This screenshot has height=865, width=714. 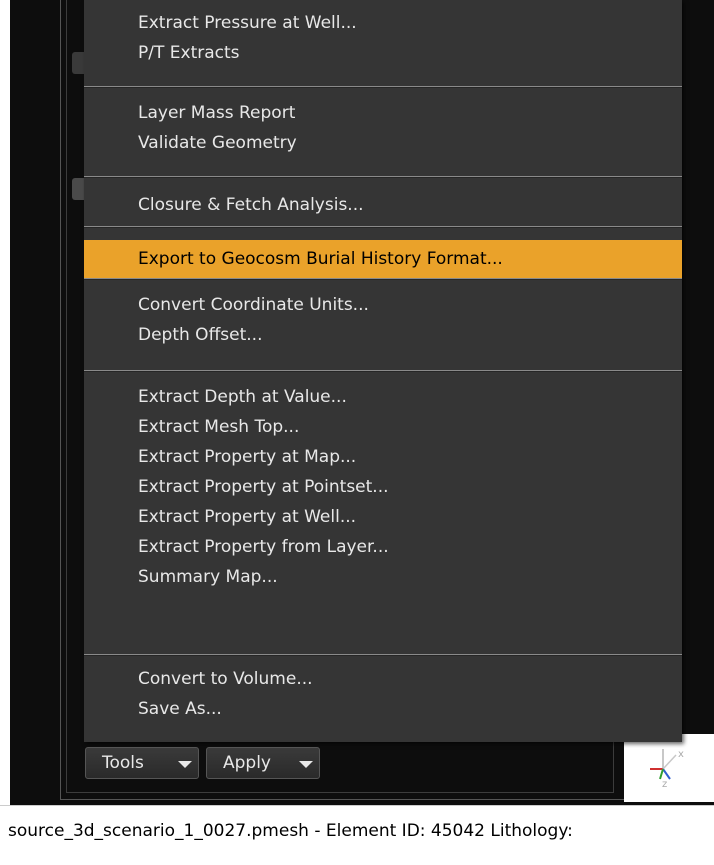 I want to click on menu-item-p-t-extracts: P/T Extracts, so click(x=383, y=53).